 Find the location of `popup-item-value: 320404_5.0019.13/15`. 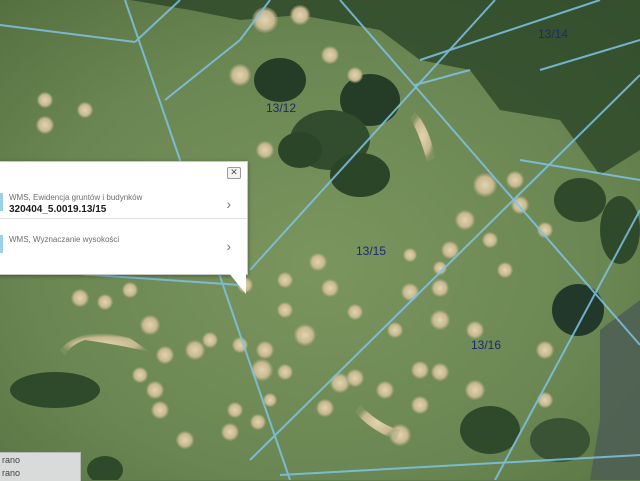

popup-item-value: 320404_5.0019.13/15 is located at coordinates (58, 209).